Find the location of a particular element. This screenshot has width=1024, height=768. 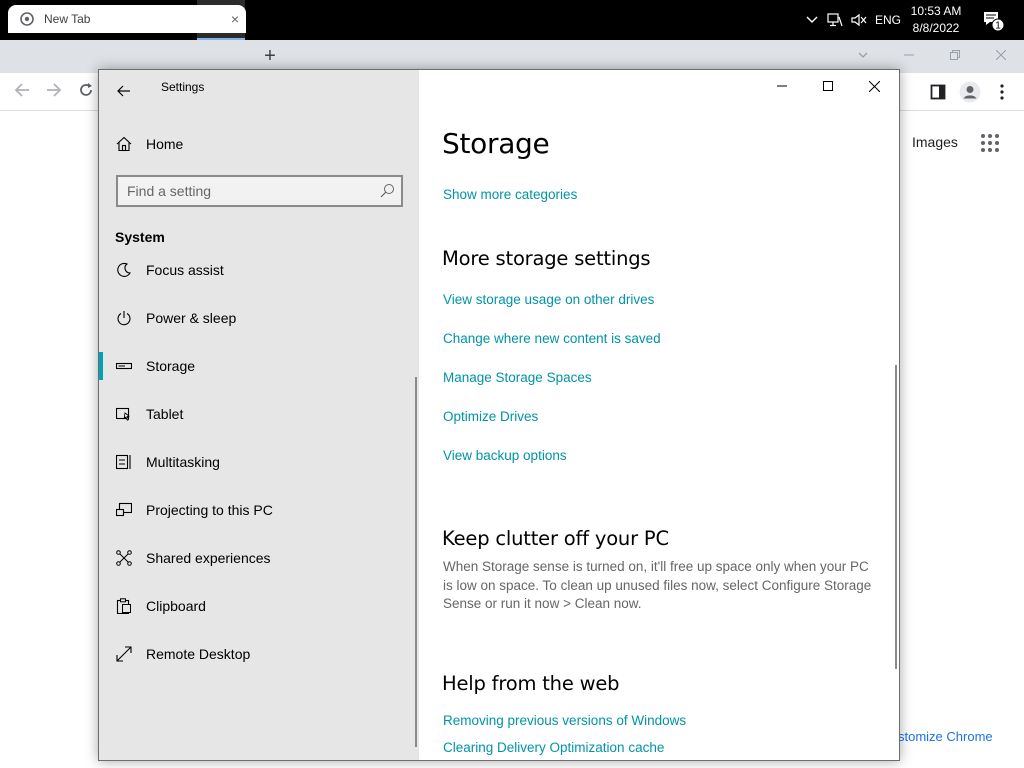

storage-icon is located at coordinates (124, 366).